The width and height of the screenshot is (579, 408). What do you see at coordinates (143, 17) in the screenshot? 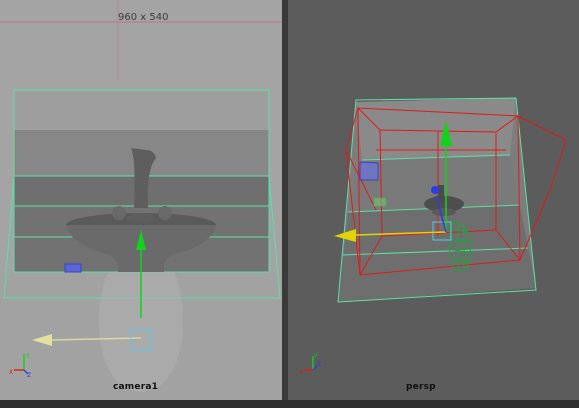
I see `resolution-gate-label: 960 x 540` at bounding box center [143, 17].